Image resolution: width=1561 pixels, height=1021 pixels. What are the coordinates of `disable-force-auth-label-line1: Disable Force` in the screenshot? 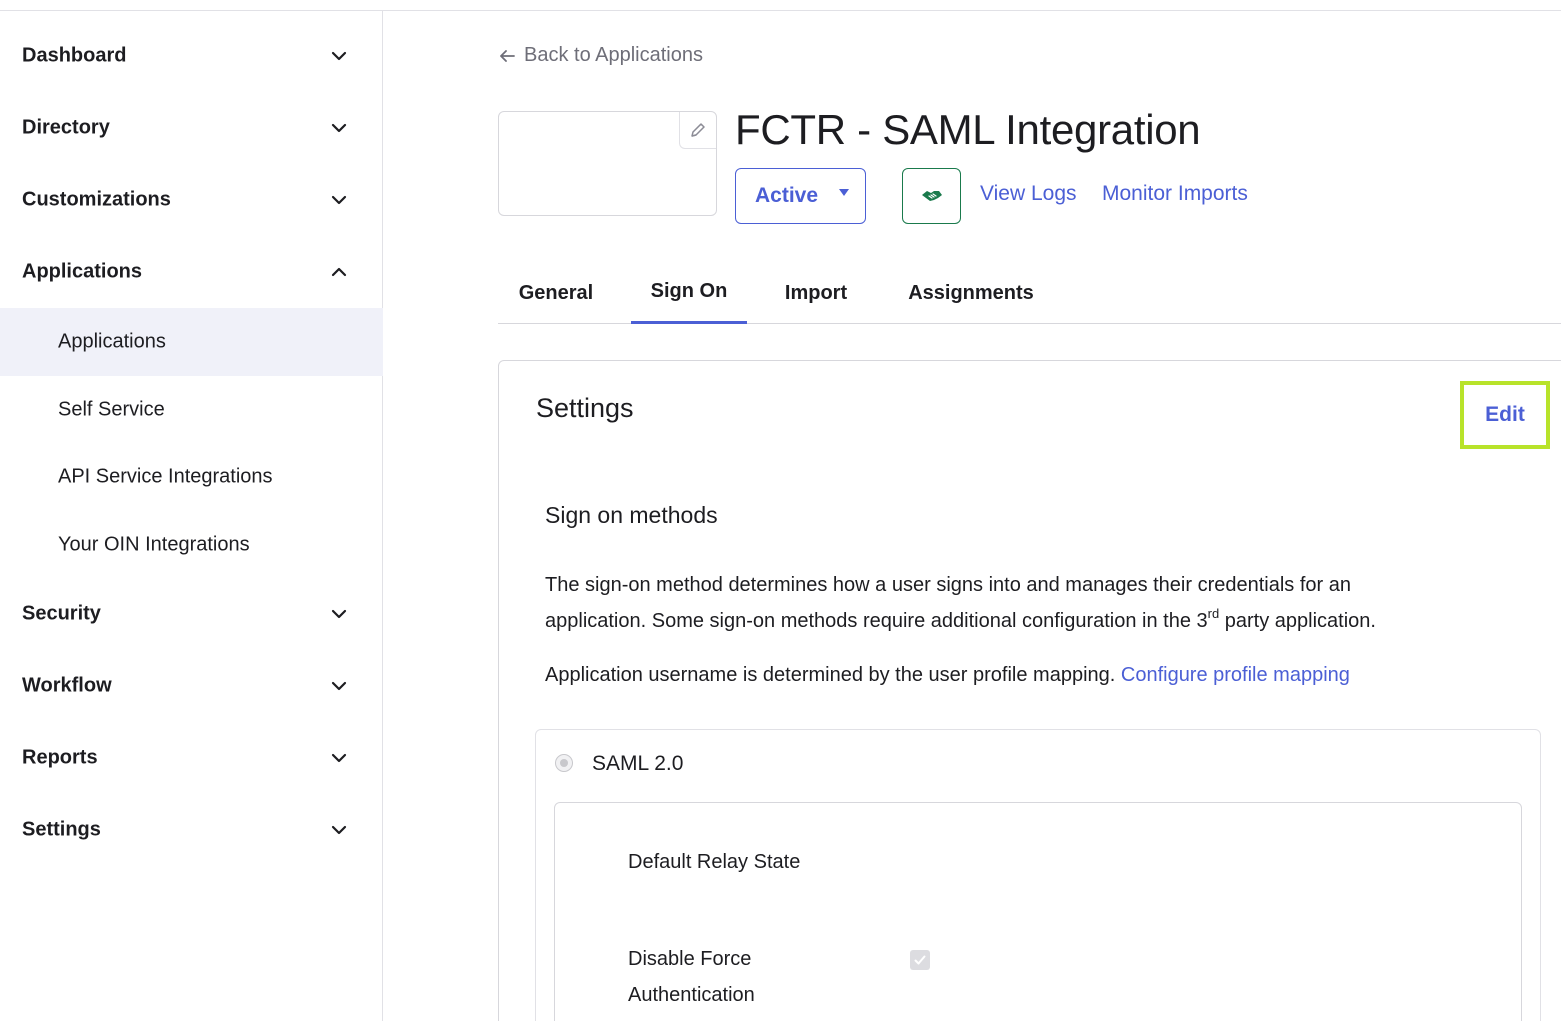 It's located at (690, 959).